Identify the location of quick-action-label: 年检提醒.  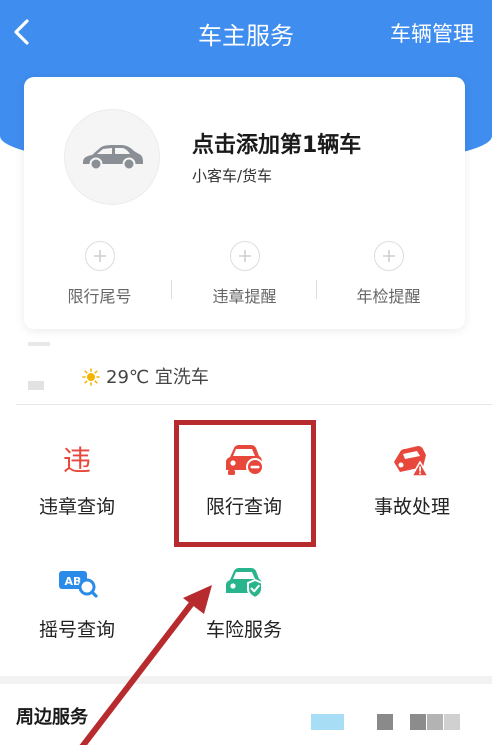
(388, 296).